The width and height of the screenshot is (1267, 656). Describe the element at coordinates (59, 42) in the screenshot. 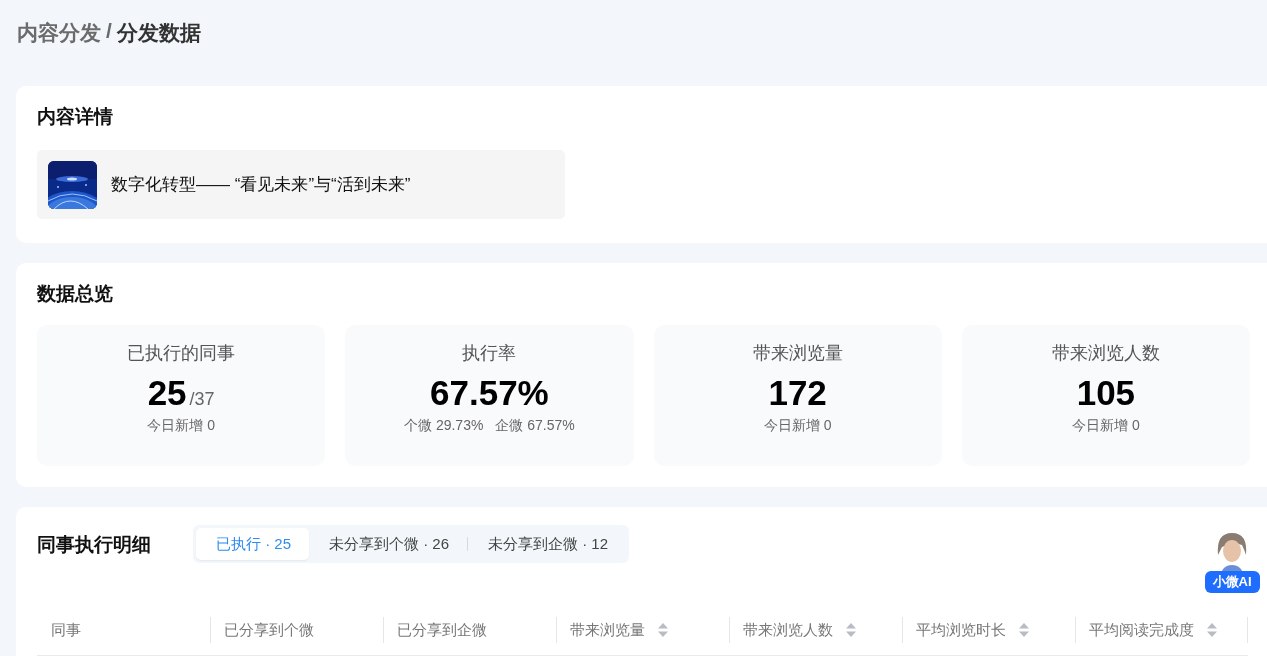

I see `breadcrumb-link: 内容分发` at that location.